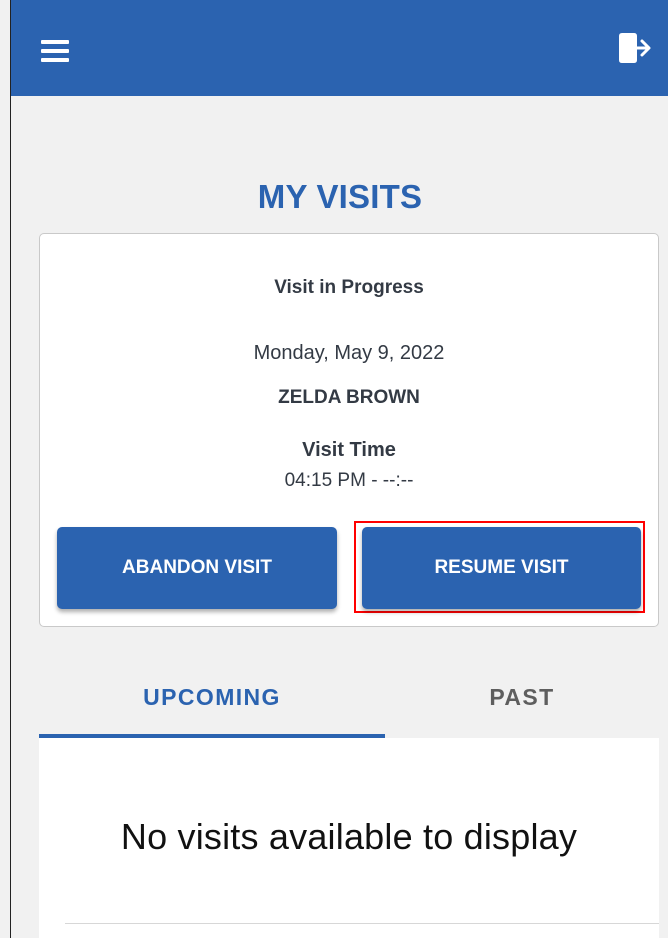 The width and height of the screenshot is (668, 938). I want to click on empty-visits-message: No visits available to display, so click(349, 836).